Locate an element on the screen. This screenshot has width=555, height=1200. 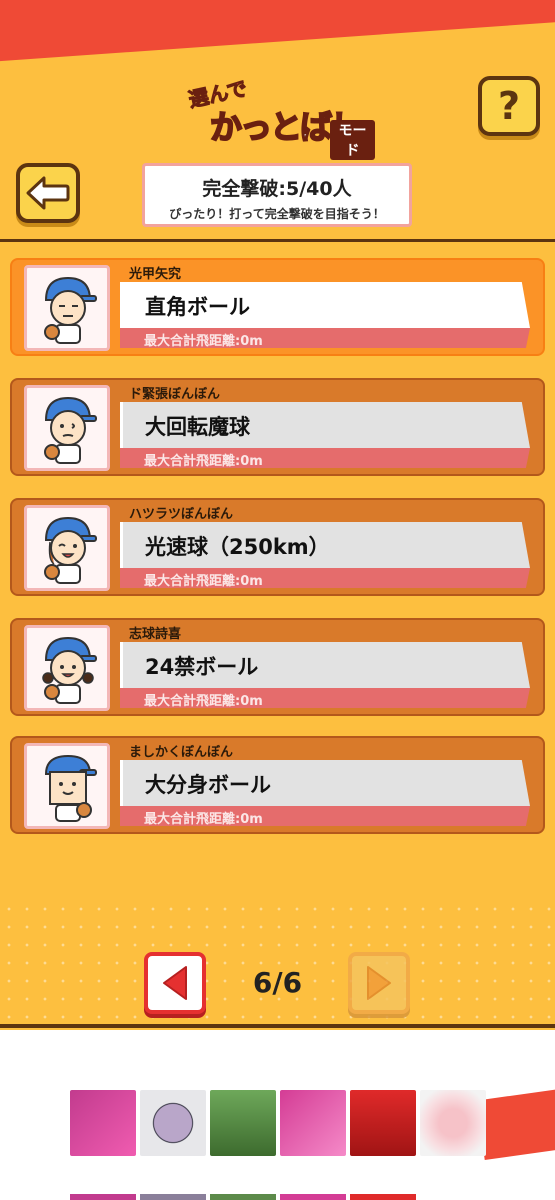
opponent-card: 志球詩喜 24禁ボール 最大合計飛距離:0m is located at coordinates (277, 667).